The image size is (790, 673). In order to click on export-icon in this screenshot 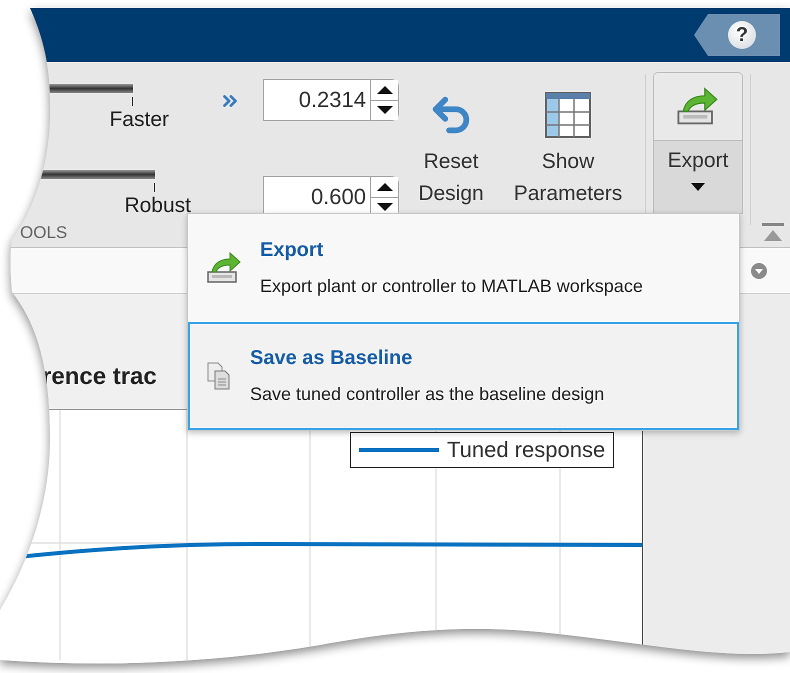, I will do `click(224, 268)`.